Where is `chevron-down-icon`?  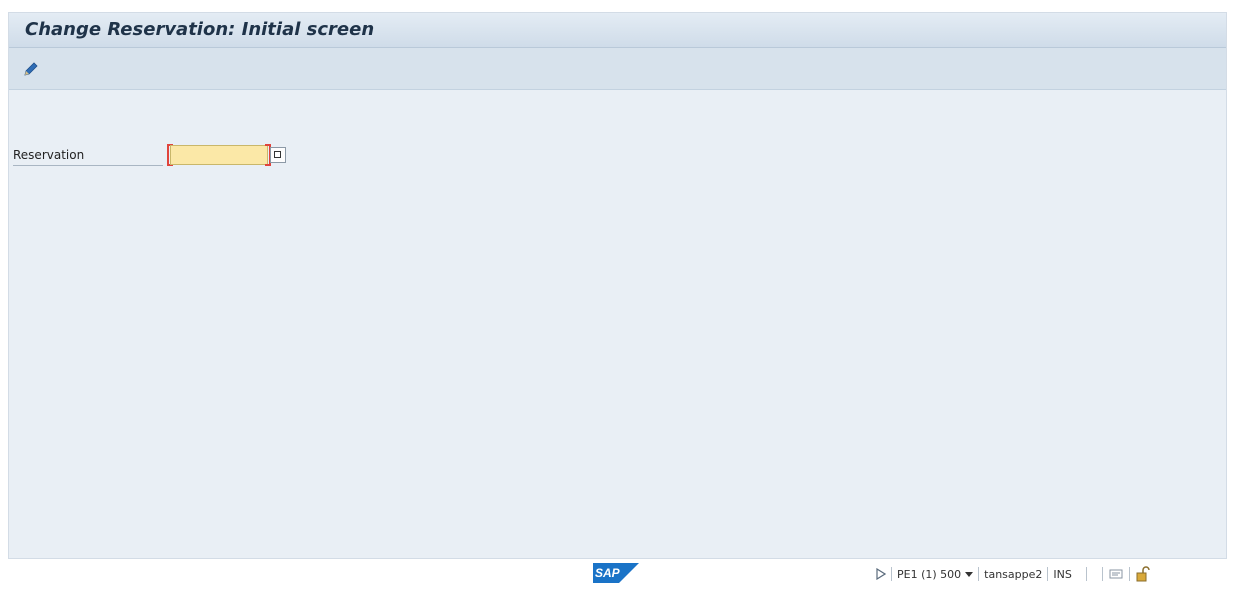 chevron-down-icon is located at coordinates (969, 574).